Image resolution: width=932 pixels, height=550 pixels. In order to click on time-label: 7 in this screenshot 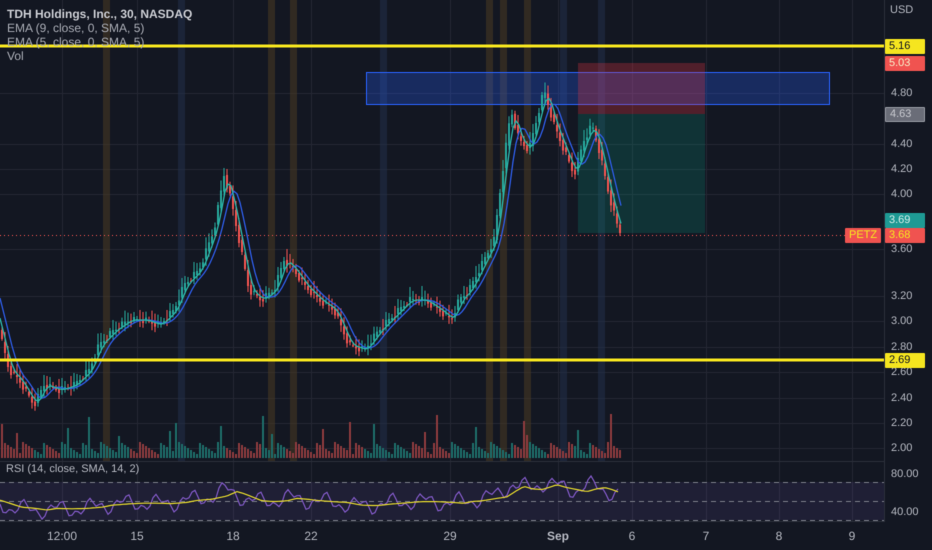, I will do `click(706, 536)`.